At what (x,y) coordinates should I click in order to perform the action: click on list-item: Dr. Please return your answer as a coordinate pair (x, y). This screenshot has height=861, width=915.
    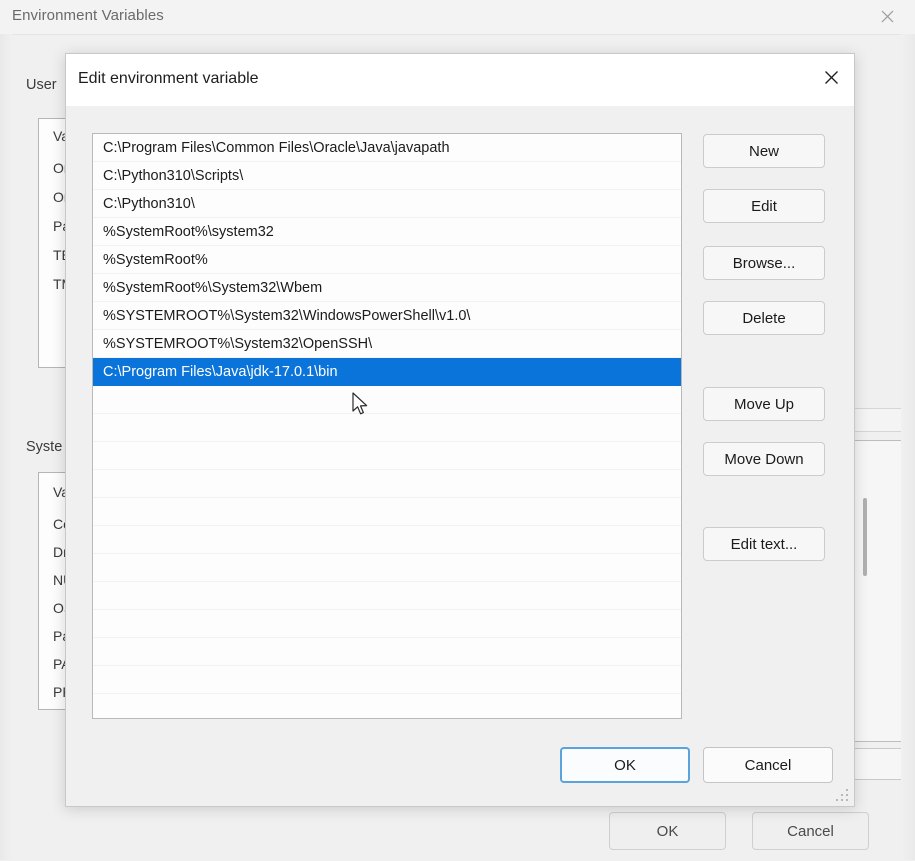
    Looking at the image, I should click on (52, 552).